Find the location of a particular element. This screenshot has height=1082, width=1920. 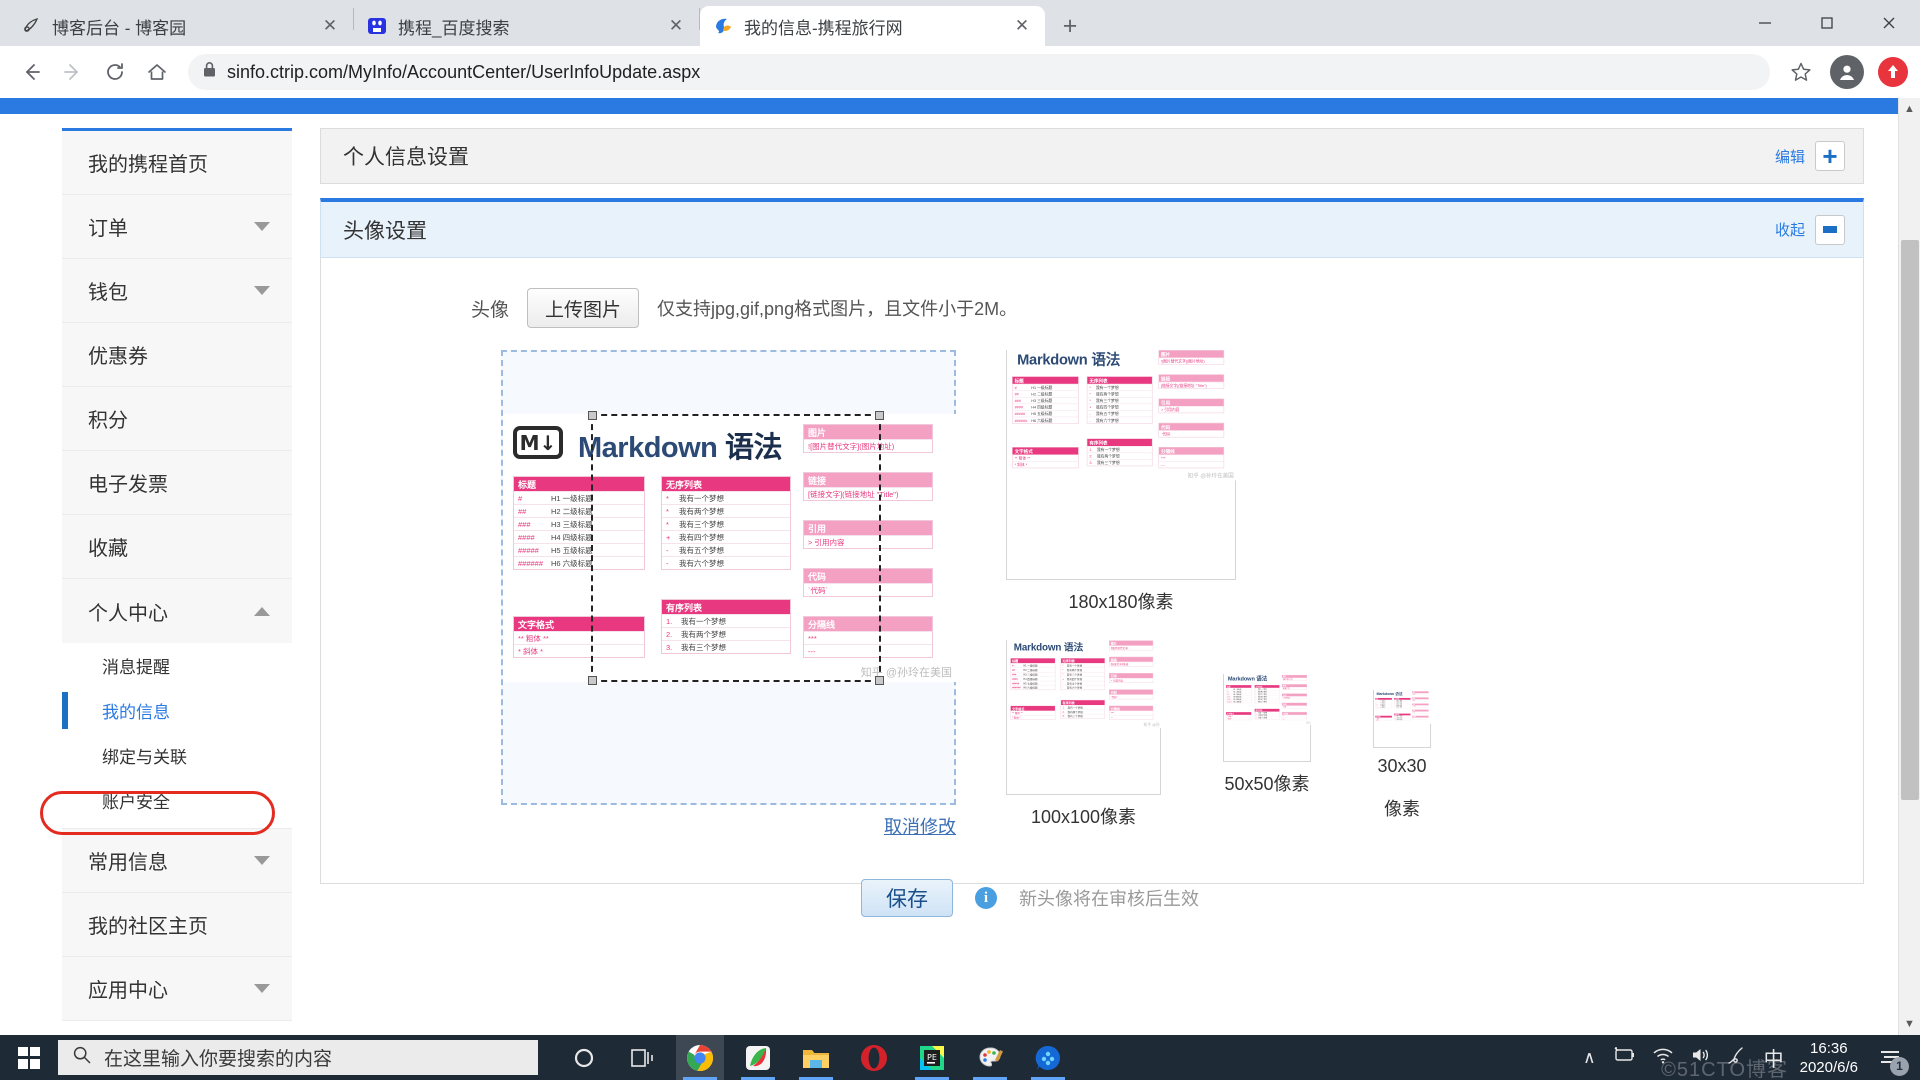

scroll-up-arrow-icon: ▲ is located at coordinates (1909, 109).